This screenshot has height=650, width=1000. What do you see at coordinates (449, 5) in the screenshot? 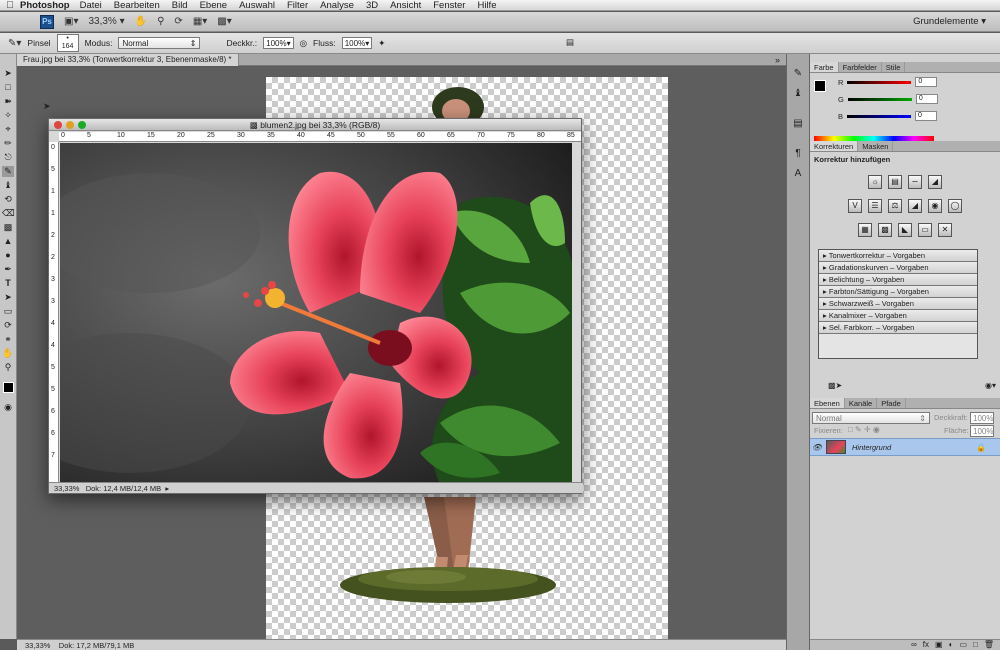
I see `menu-fenster: Fenster` at bounding box center [449, 5].